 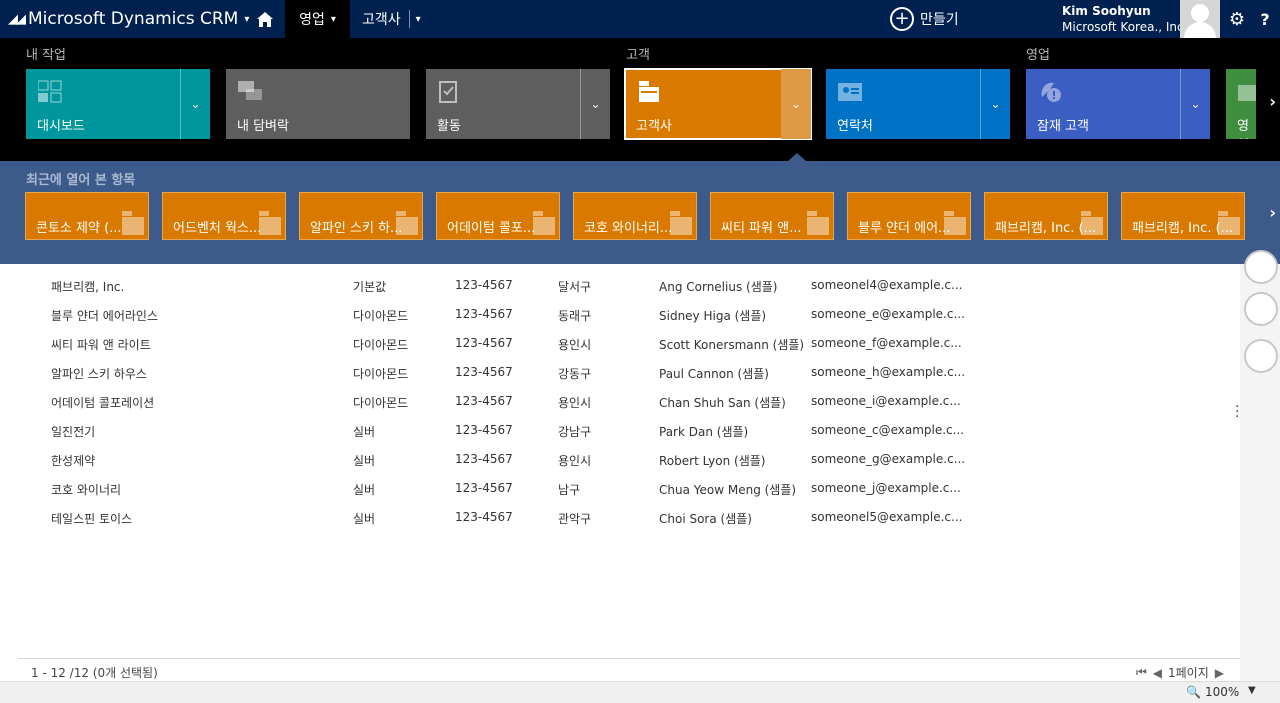 I want to click on nav-area-sales-label: 영업, so click(x=312, y=20).